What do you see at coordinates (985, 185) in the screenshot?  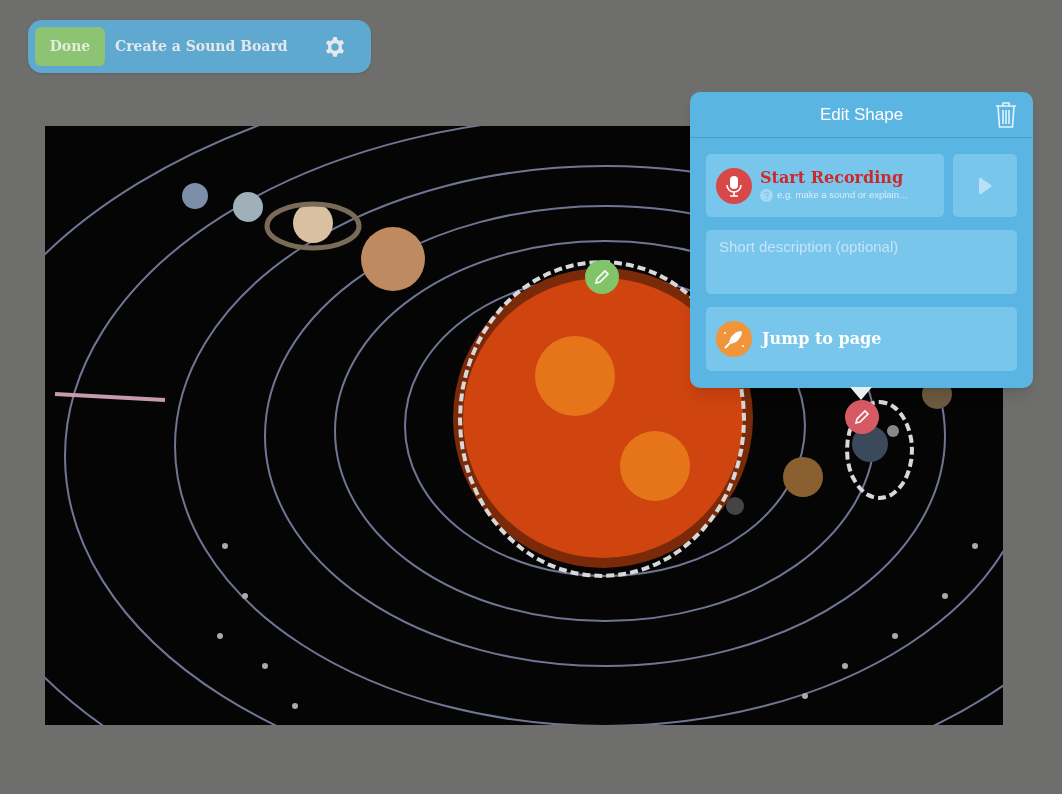 I see `play-icon` at bounding box center [985, 185].